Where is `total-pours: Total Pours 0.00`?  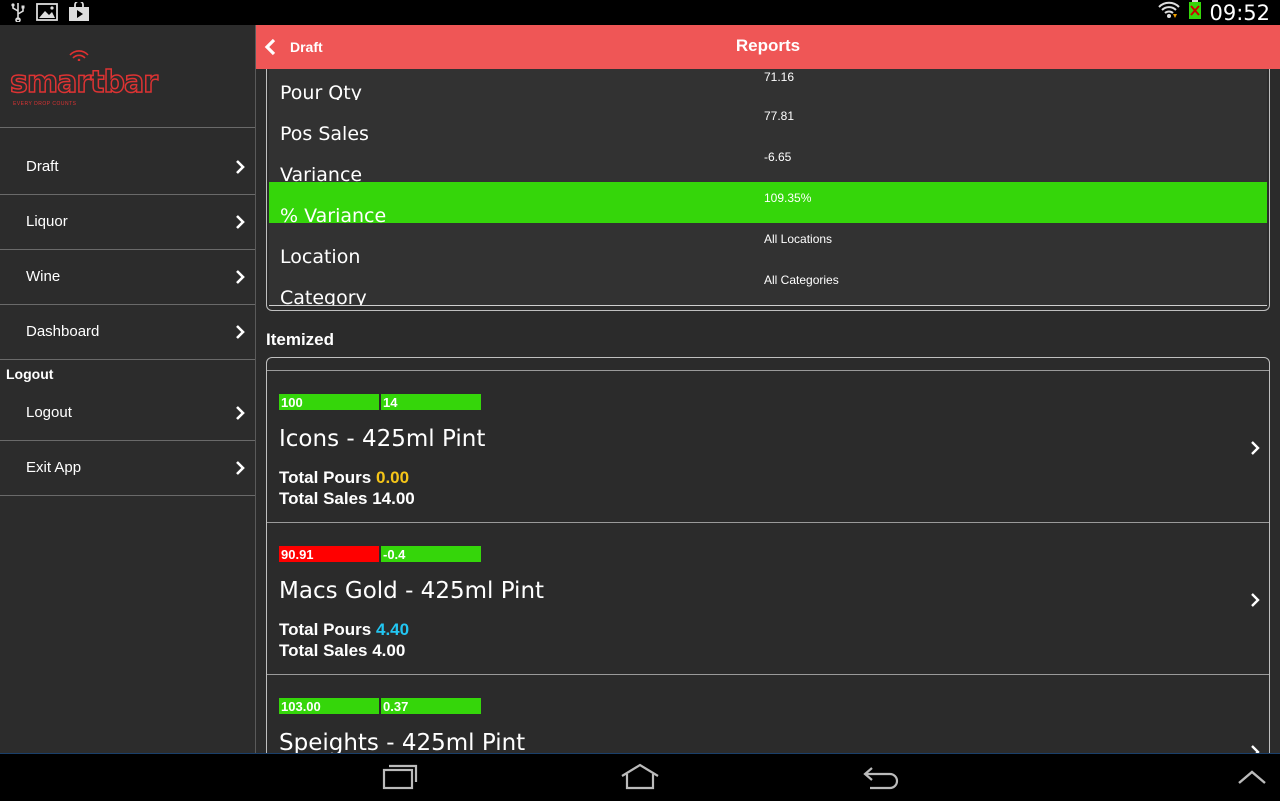 total-pours: Total Pours 0.00 is located at coordinates (344, 478).